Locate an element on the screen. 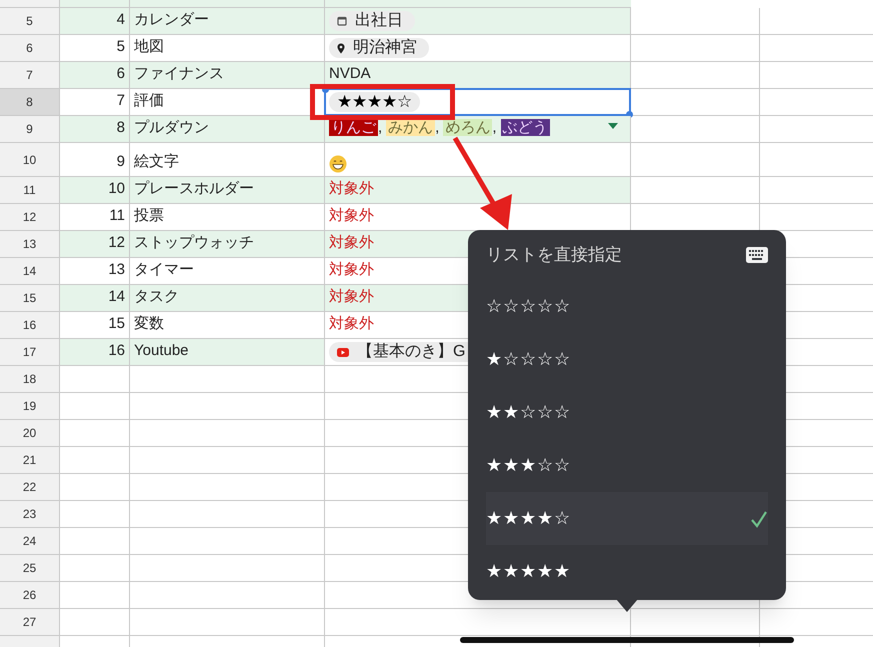 The image size is (873, 647). row-header: 22 is located at coordinates (30, 487).